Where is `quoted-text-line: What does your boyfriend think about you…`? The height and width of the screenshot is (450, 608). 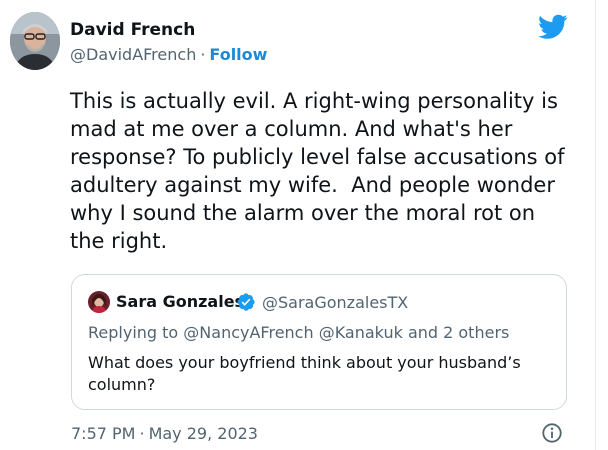
quoted-text-line: What does your boyfriend think about you… is located at coordinates (304, 362).